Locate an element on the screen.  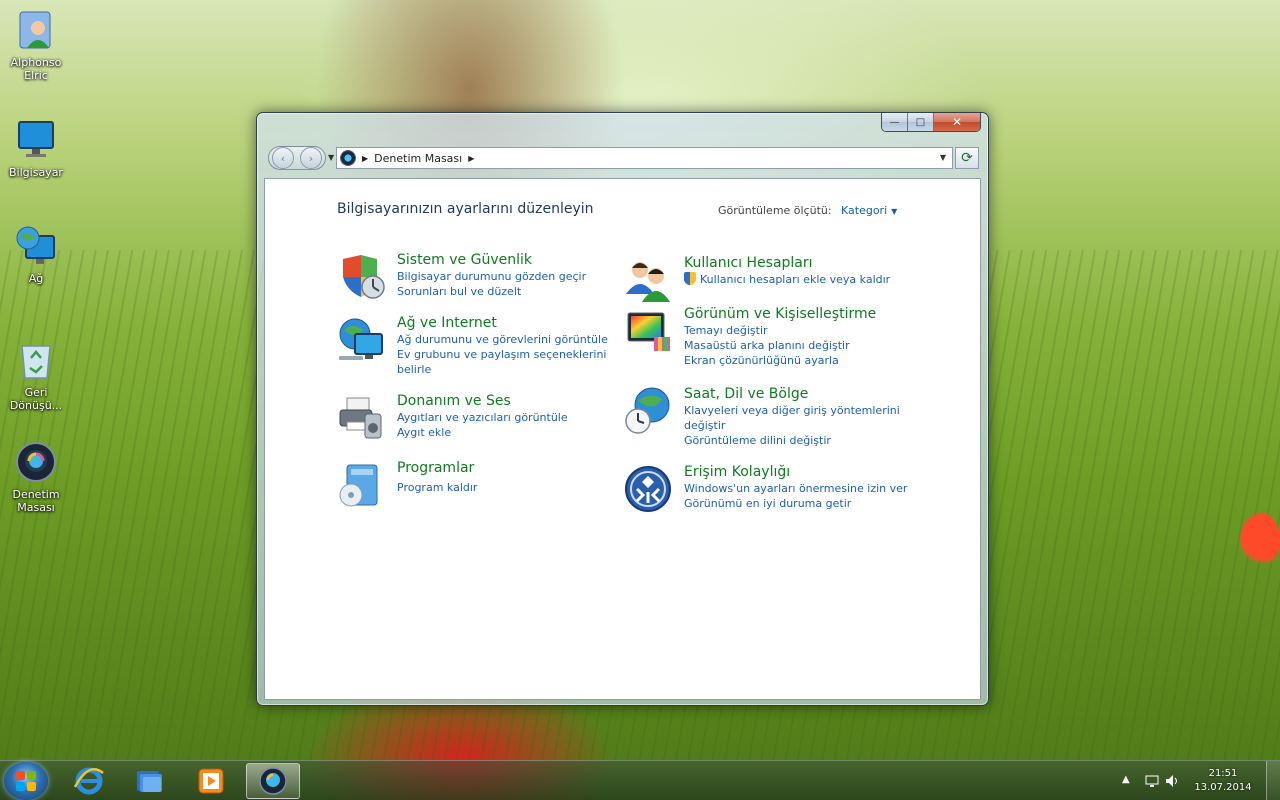
internet-explorer-icon is located at coordinates (88, 781).